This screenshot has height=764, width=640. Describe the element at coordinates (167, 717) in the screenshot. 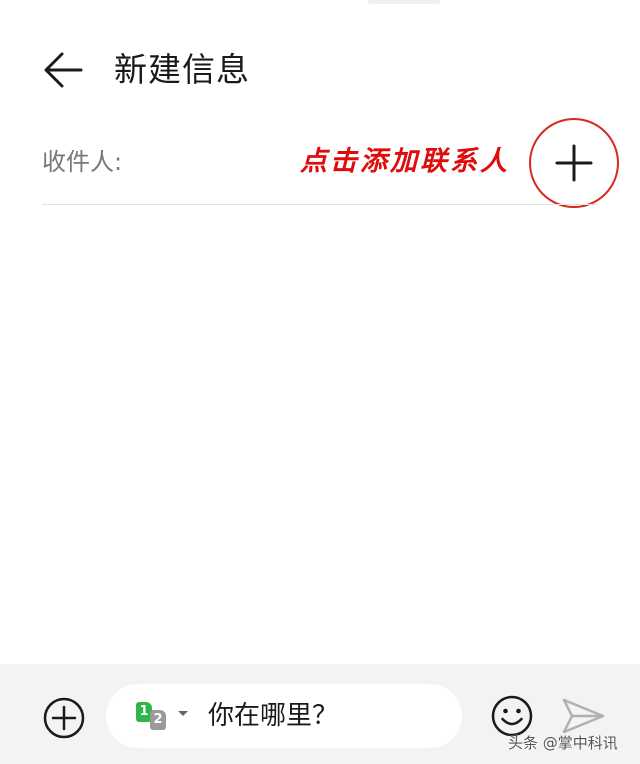

I see `sim-selector: 1 2` at that location.